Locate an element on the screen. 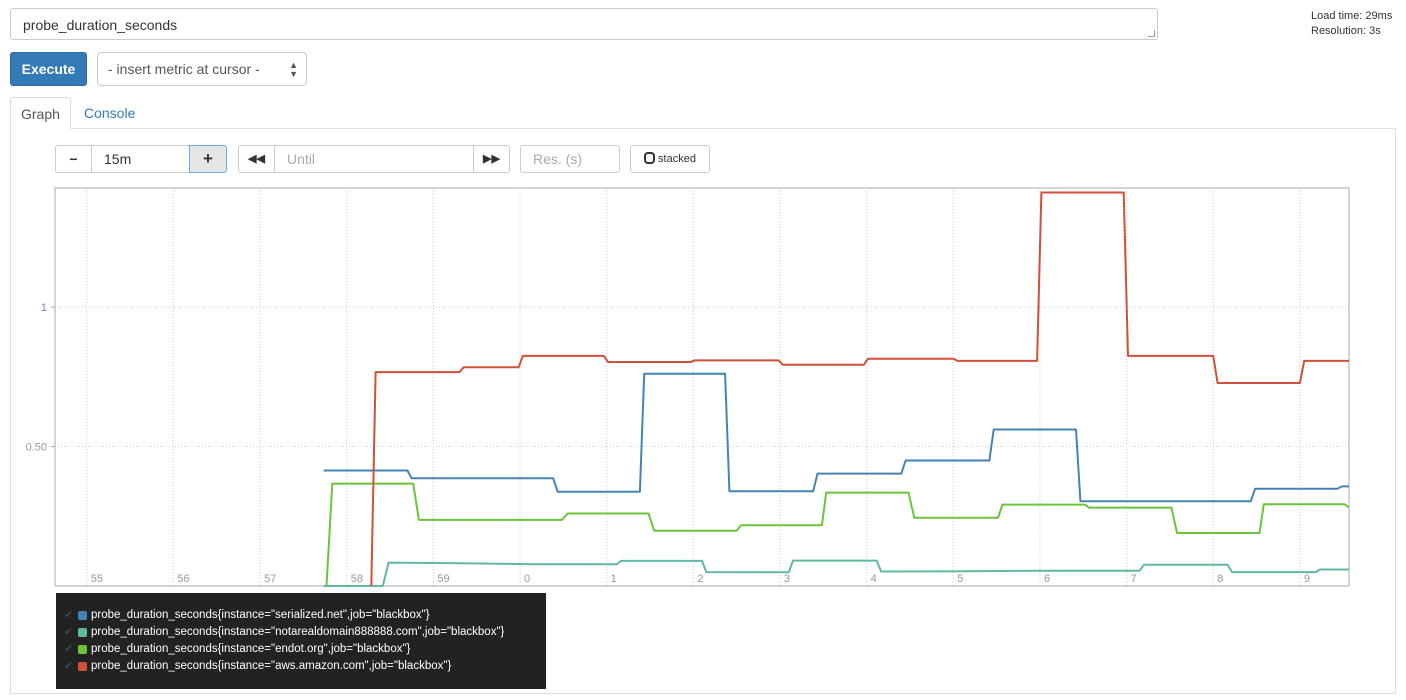  range-increase-button: + is located at coordinates (208, 159).